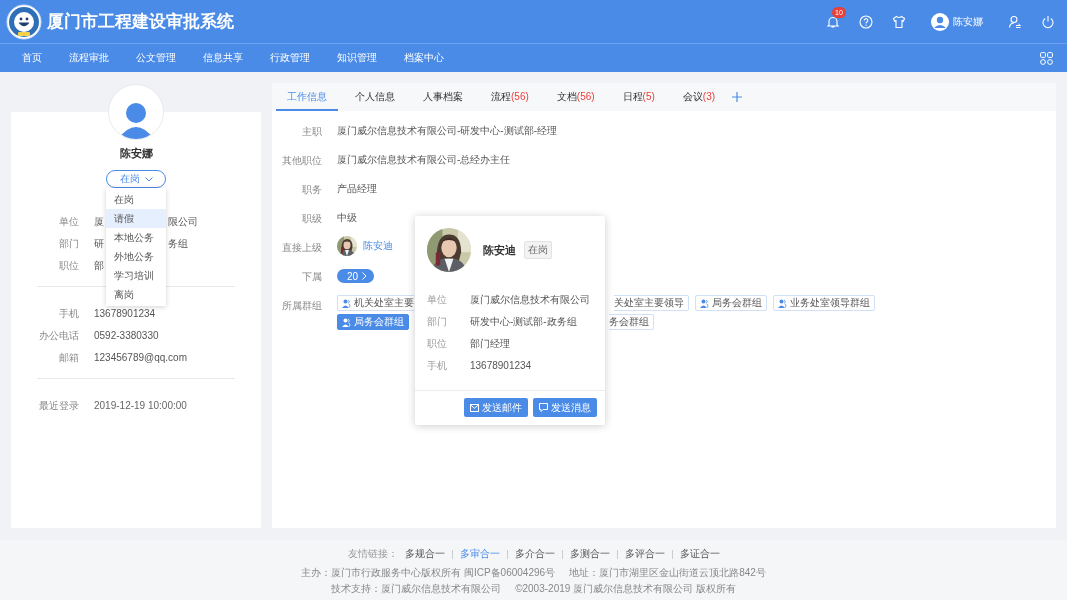 Image resolution: width=1067 pixels, height=600 pixels. I want to click on field-value: 限公司, so click(183, 222).